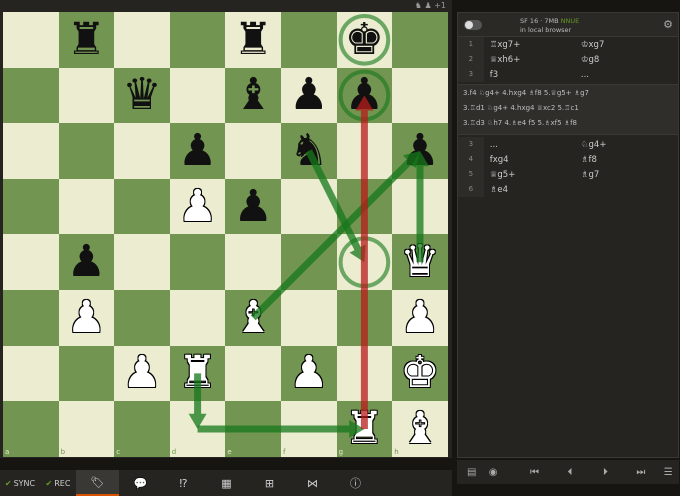  I want to click on book-icon: ▤, so click(471, 472).